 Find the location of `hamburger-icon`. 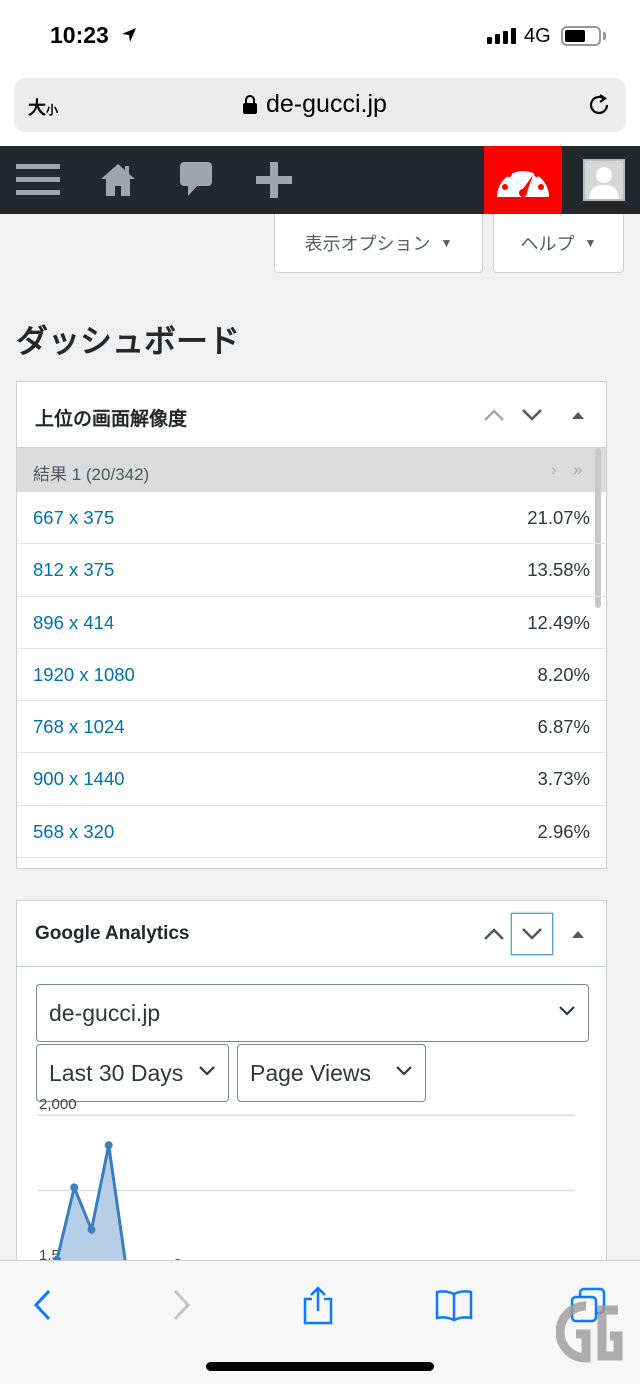

hamburger-icon is located at coordinates (38, 180).